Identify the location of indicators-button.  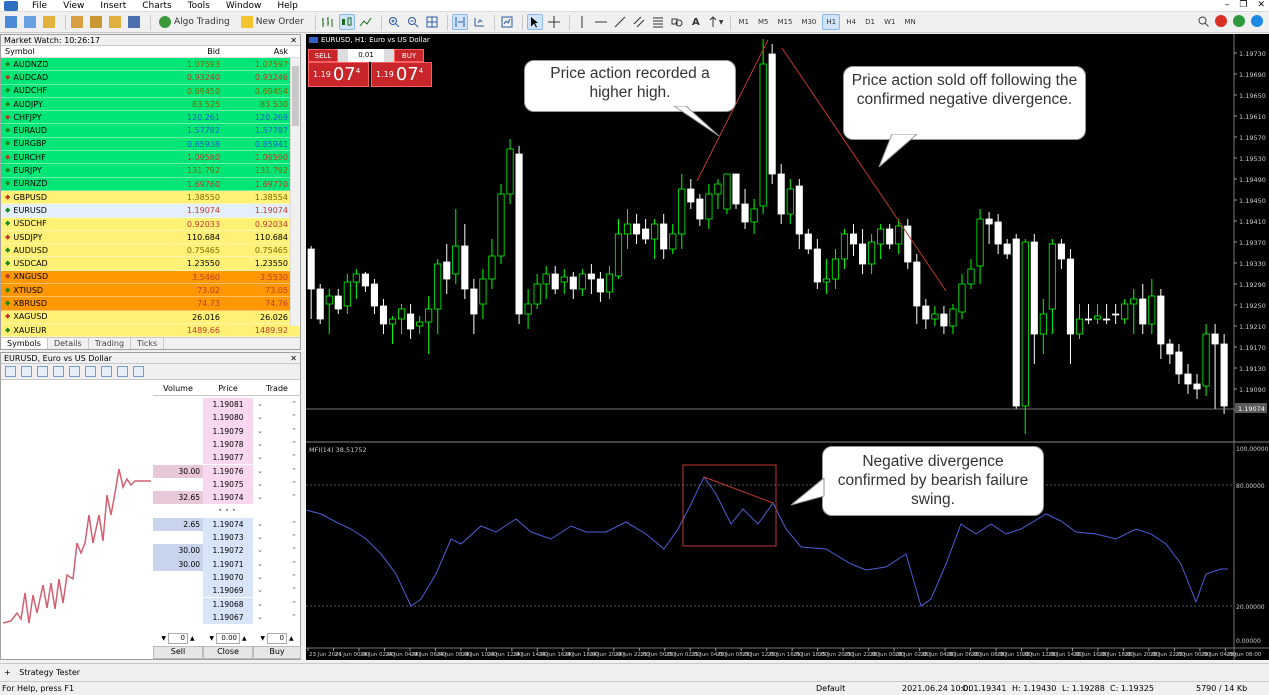
(507, 22).